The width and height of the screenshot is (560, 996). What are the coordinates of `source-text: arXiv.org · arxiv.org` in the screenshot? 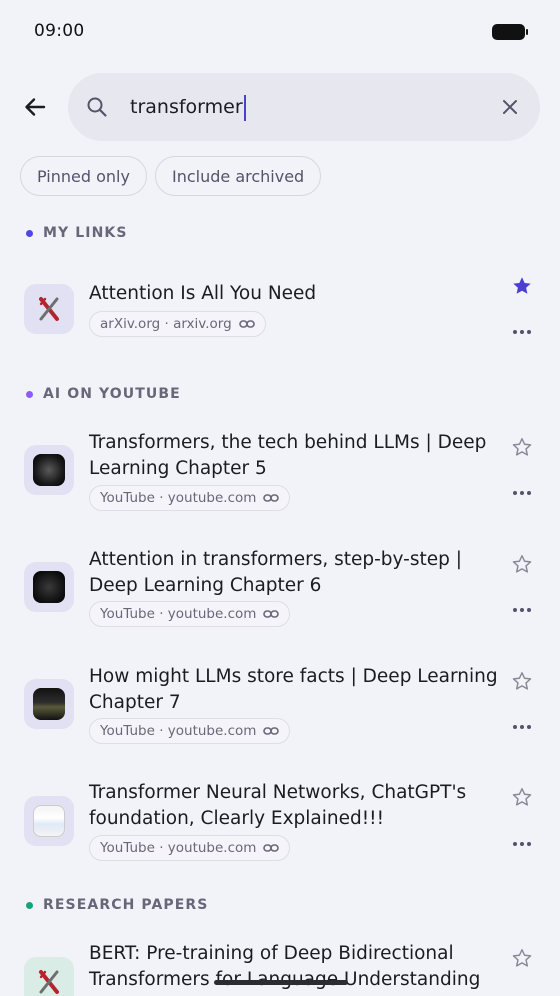 It's located at (166, 324).